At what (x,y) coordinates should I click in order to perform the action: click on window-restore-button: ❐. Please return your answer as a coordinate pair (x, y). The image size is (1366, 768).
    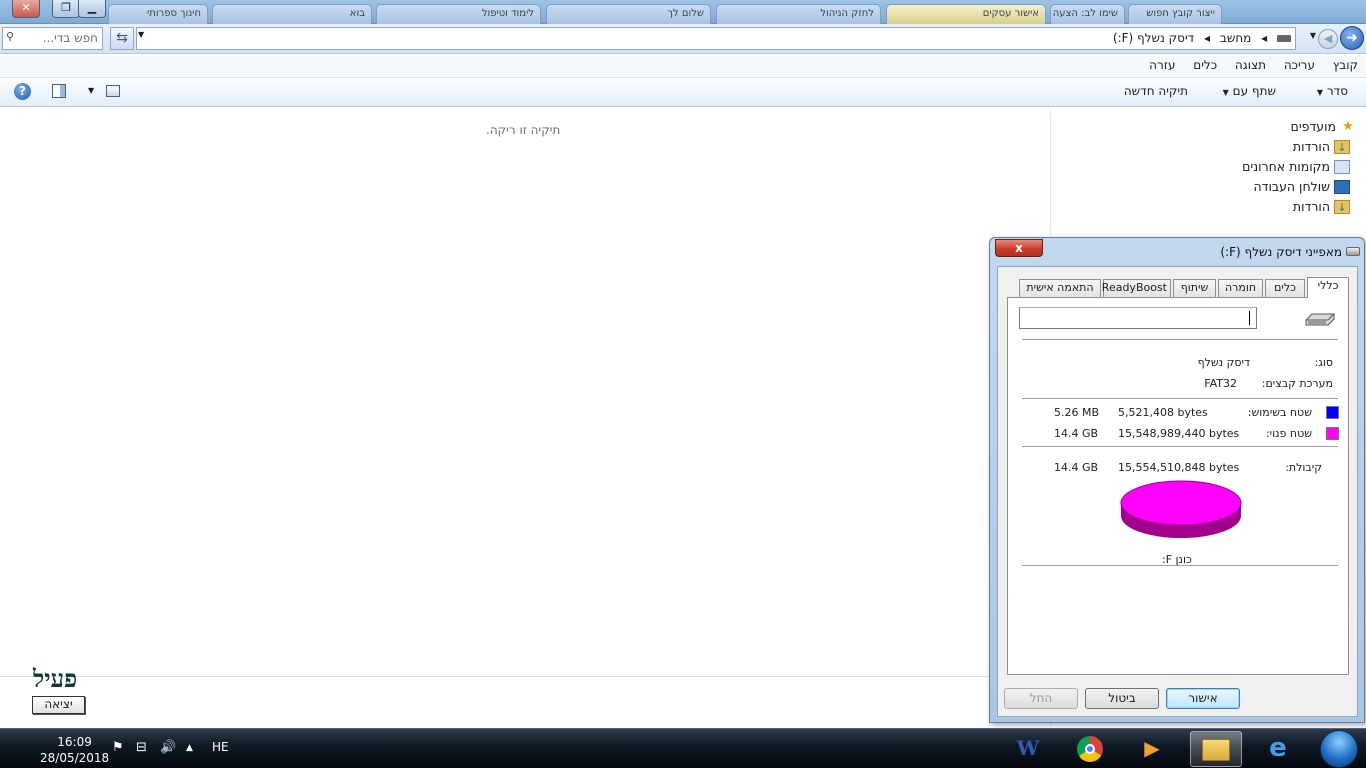
    Looking at the image, I should click on (66, 9).